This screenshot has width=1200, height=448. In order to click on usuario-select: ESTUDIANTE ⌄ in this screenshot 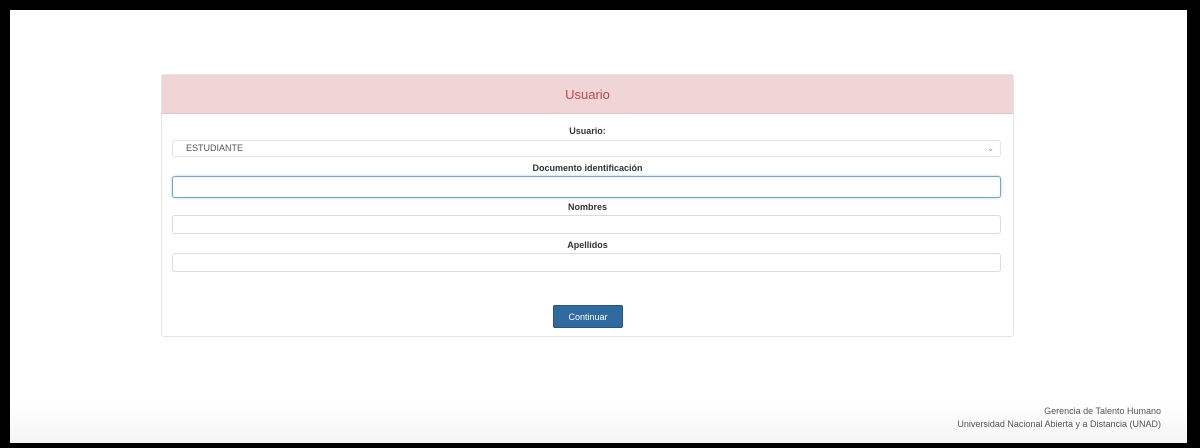, I will do `click(586, 148)`.